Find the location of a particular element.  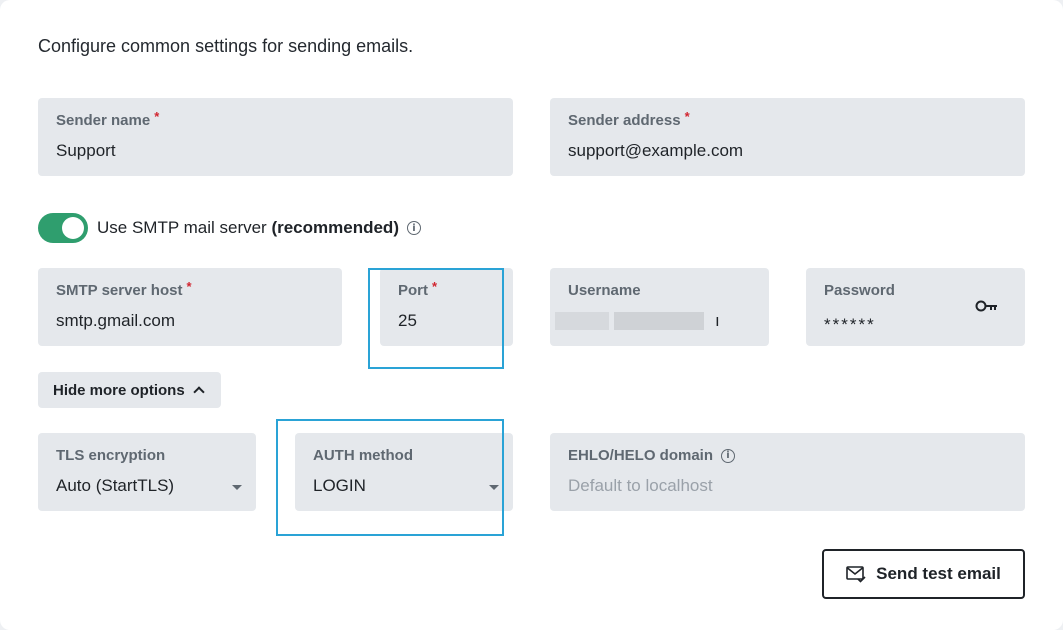

smtp-toggle-label: Use SMTP mail server (recommended) i is located at coordinates (259, 228).